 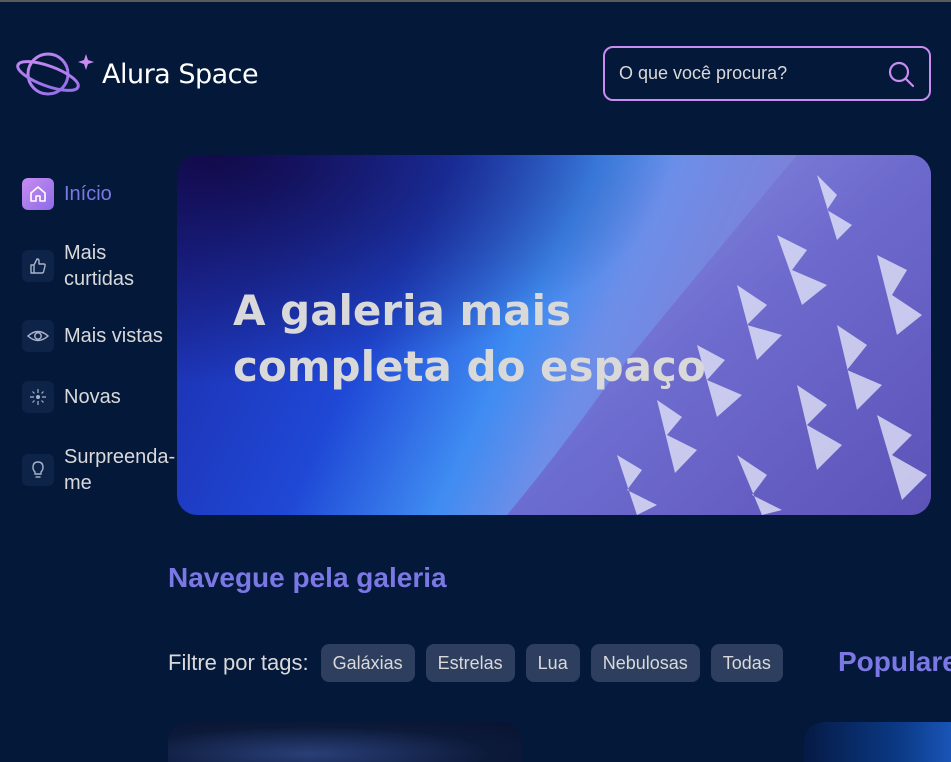 What do you see at coordinates (113, 336) in the screenshot?
I see `sidebar-item-label: Mais vistas` at bounding box center [113, 336].